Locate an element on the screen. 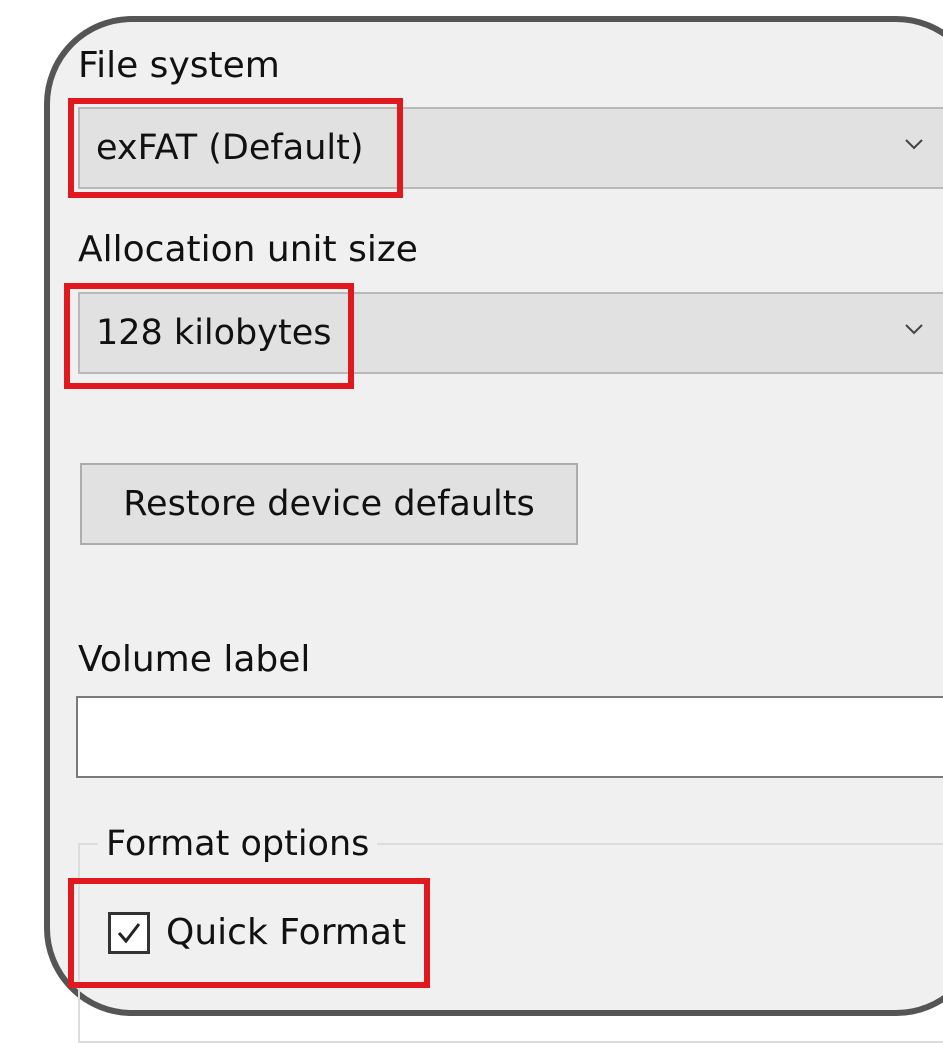  restore-device-defaults-button: Restore device defaults is located at coordinates (329, 504).